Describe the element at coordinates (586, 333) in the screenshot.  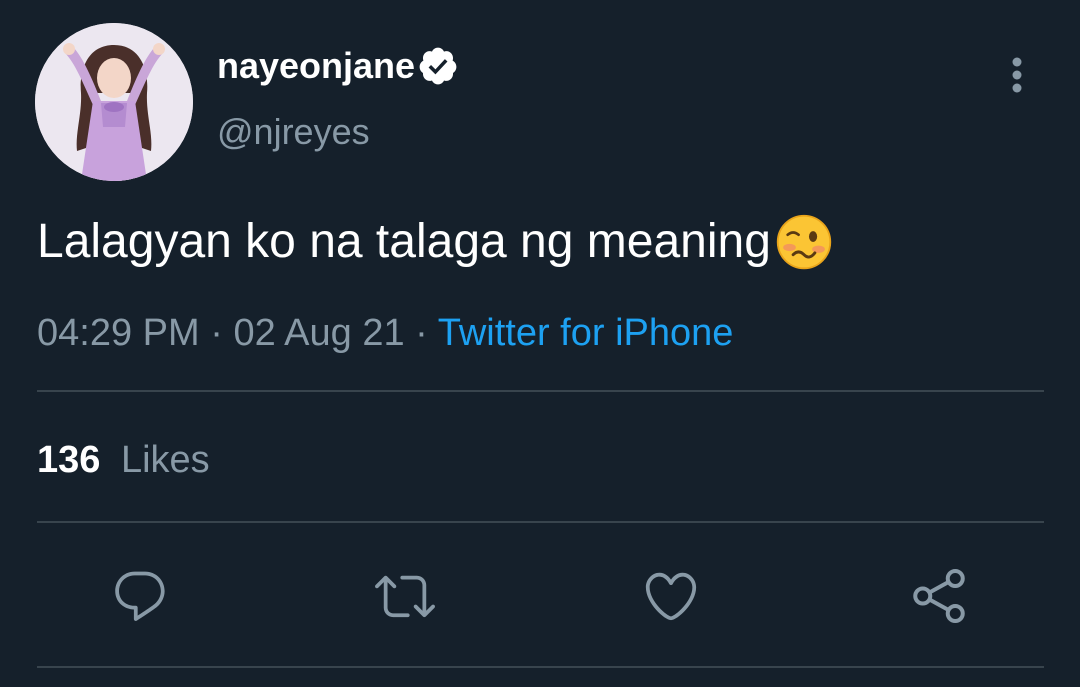
I see `tweet-source-link: Twitter for iPhone` at that location.